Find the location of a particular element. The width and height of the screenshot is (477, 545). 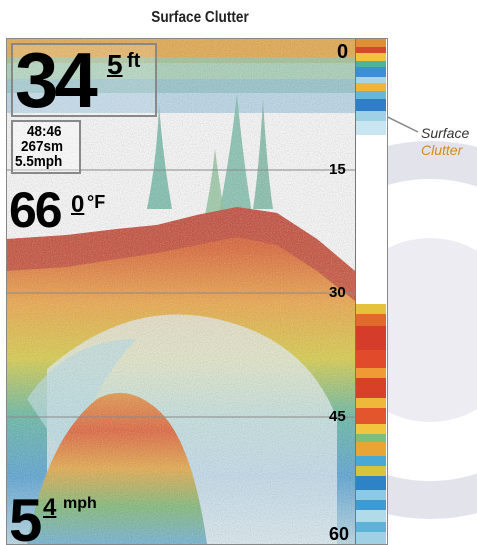

depth-scale-15: 15 is located at coordinates (337, 169).